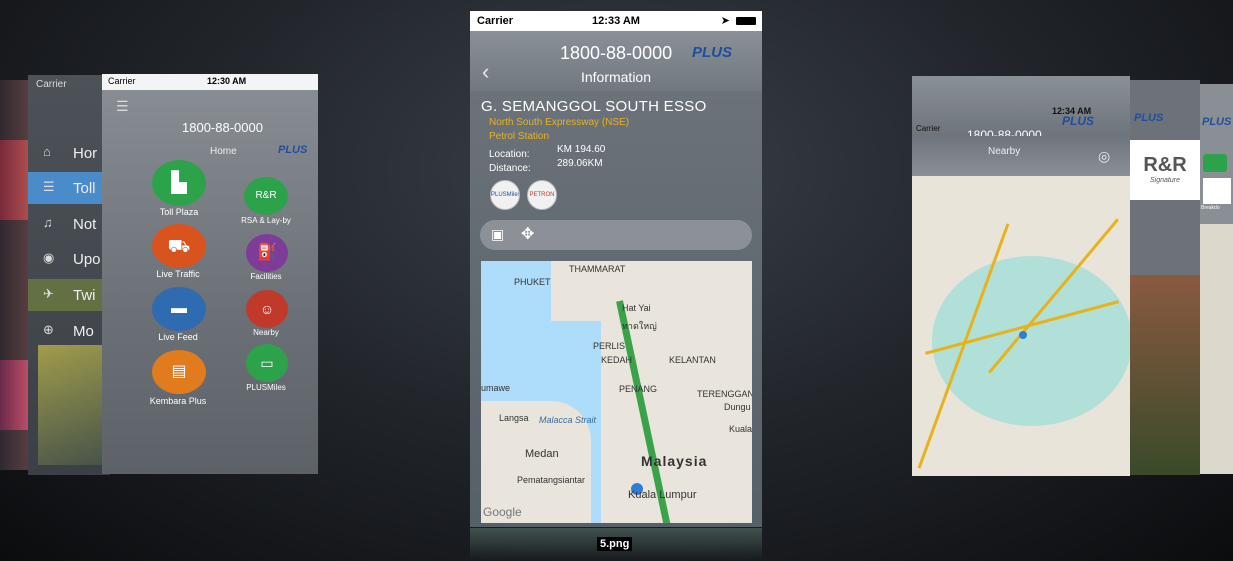 This screenshot has height=561, width=1233. I want to click on nearby-tile: ☺, so click(267, 309).